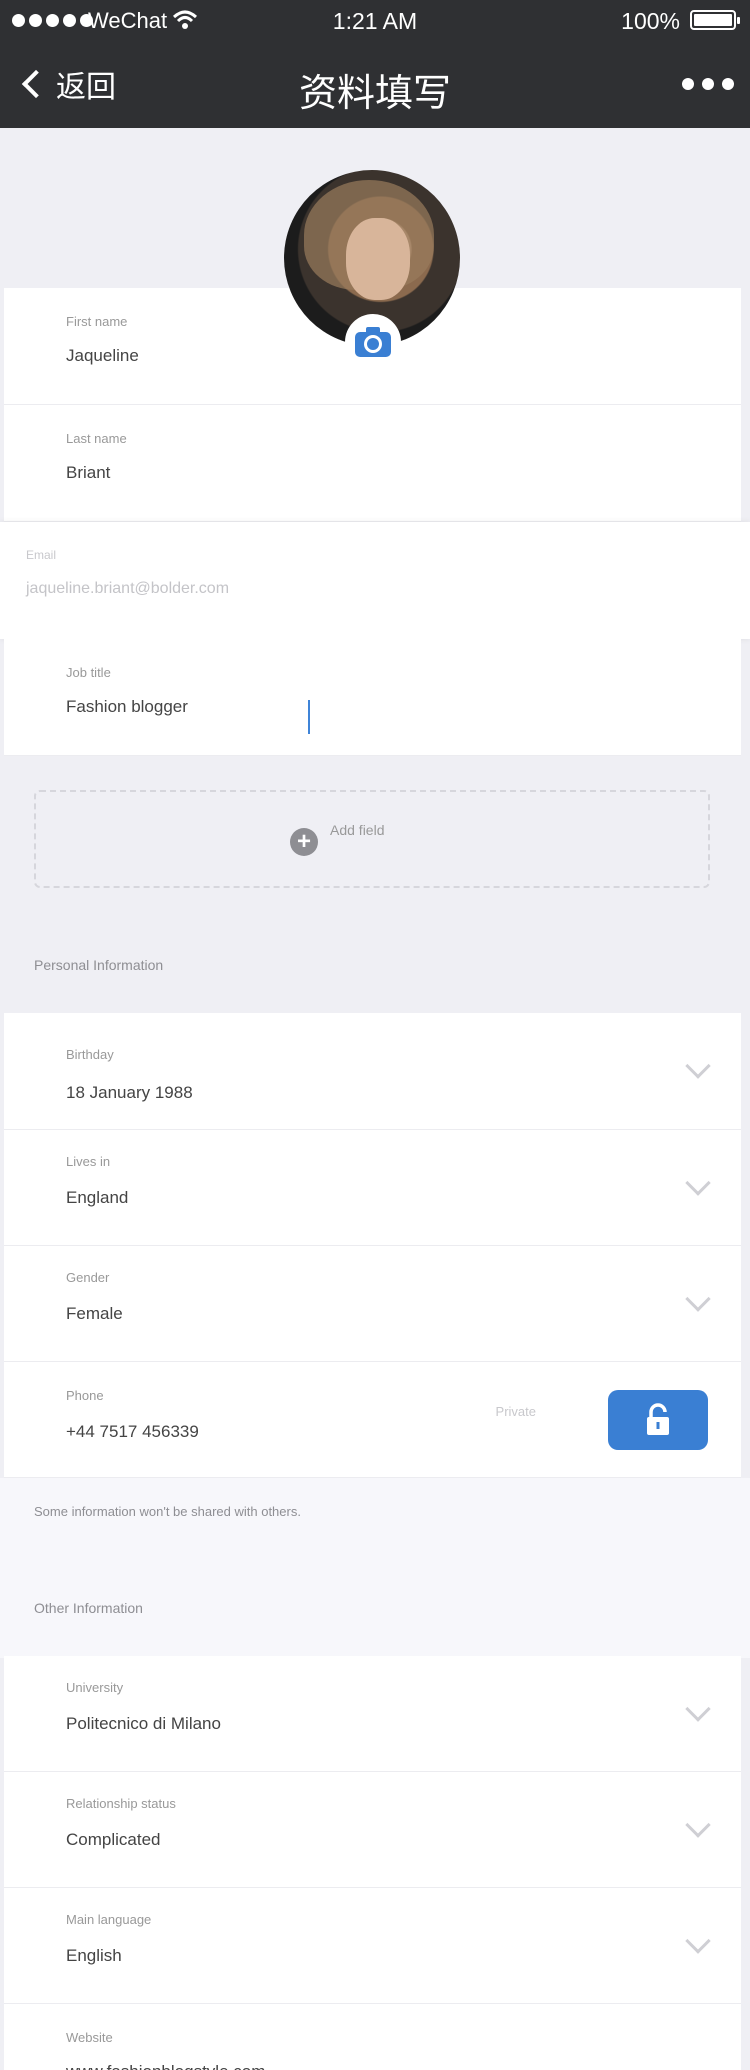 The image size is (750, 2070). I want to click on section-personal-info: Personal Information, so click(99, 965).